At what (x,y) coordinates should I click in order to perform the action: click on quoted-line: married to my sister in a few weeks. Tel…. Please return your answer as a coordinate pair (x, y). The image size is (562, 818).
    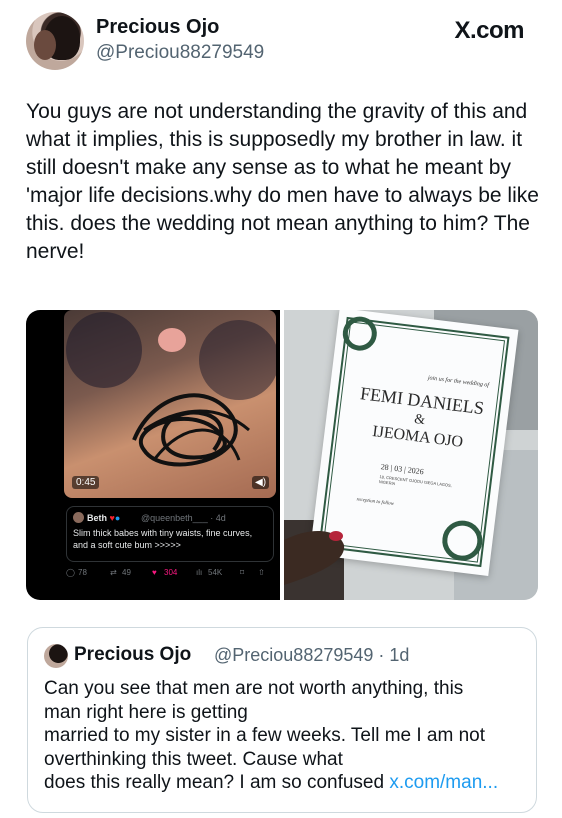
    Looking at the image, I should click on (265, 735).